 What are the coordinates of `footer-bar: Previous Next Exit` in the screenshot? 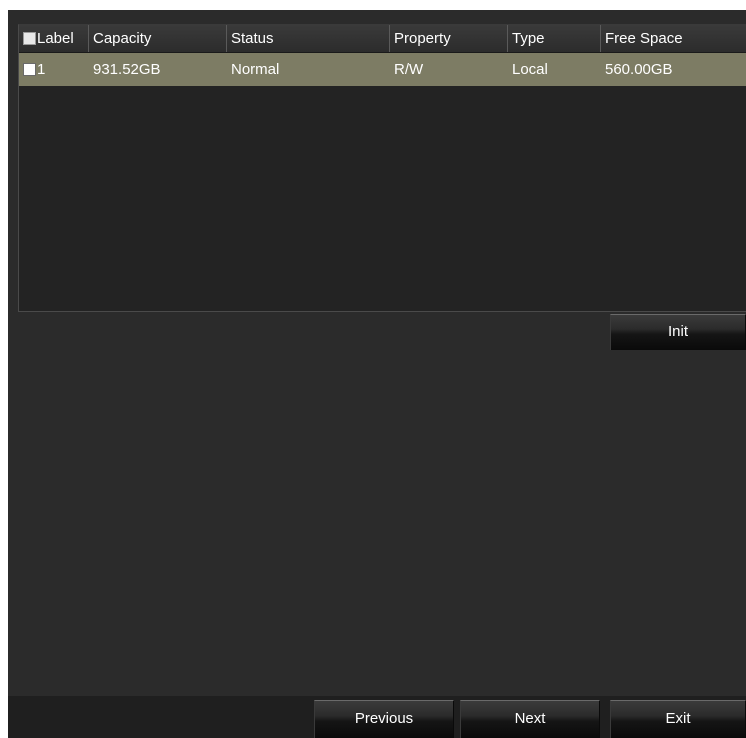 It's located at (377, 717).